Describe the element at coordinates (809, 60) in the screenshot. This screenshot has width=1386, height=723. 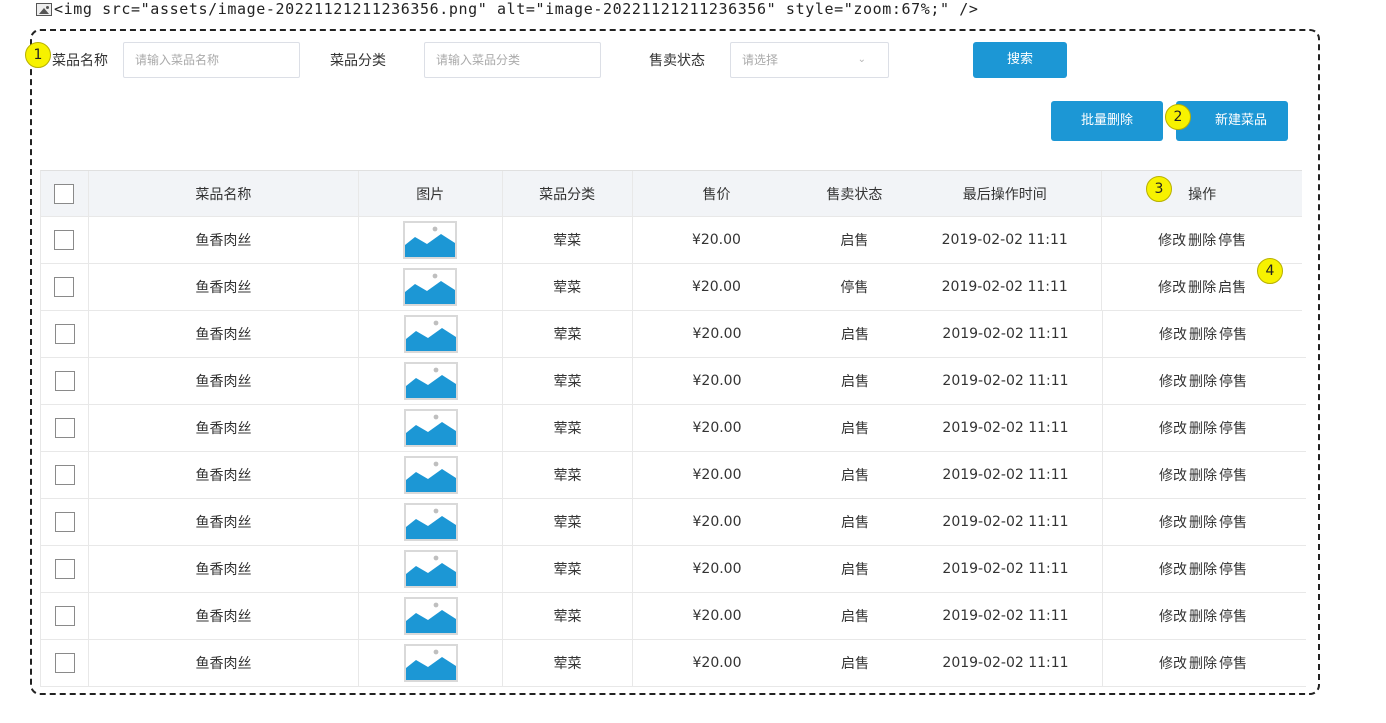
I see `sale-status-select: 请选择 ⌄` at that location.